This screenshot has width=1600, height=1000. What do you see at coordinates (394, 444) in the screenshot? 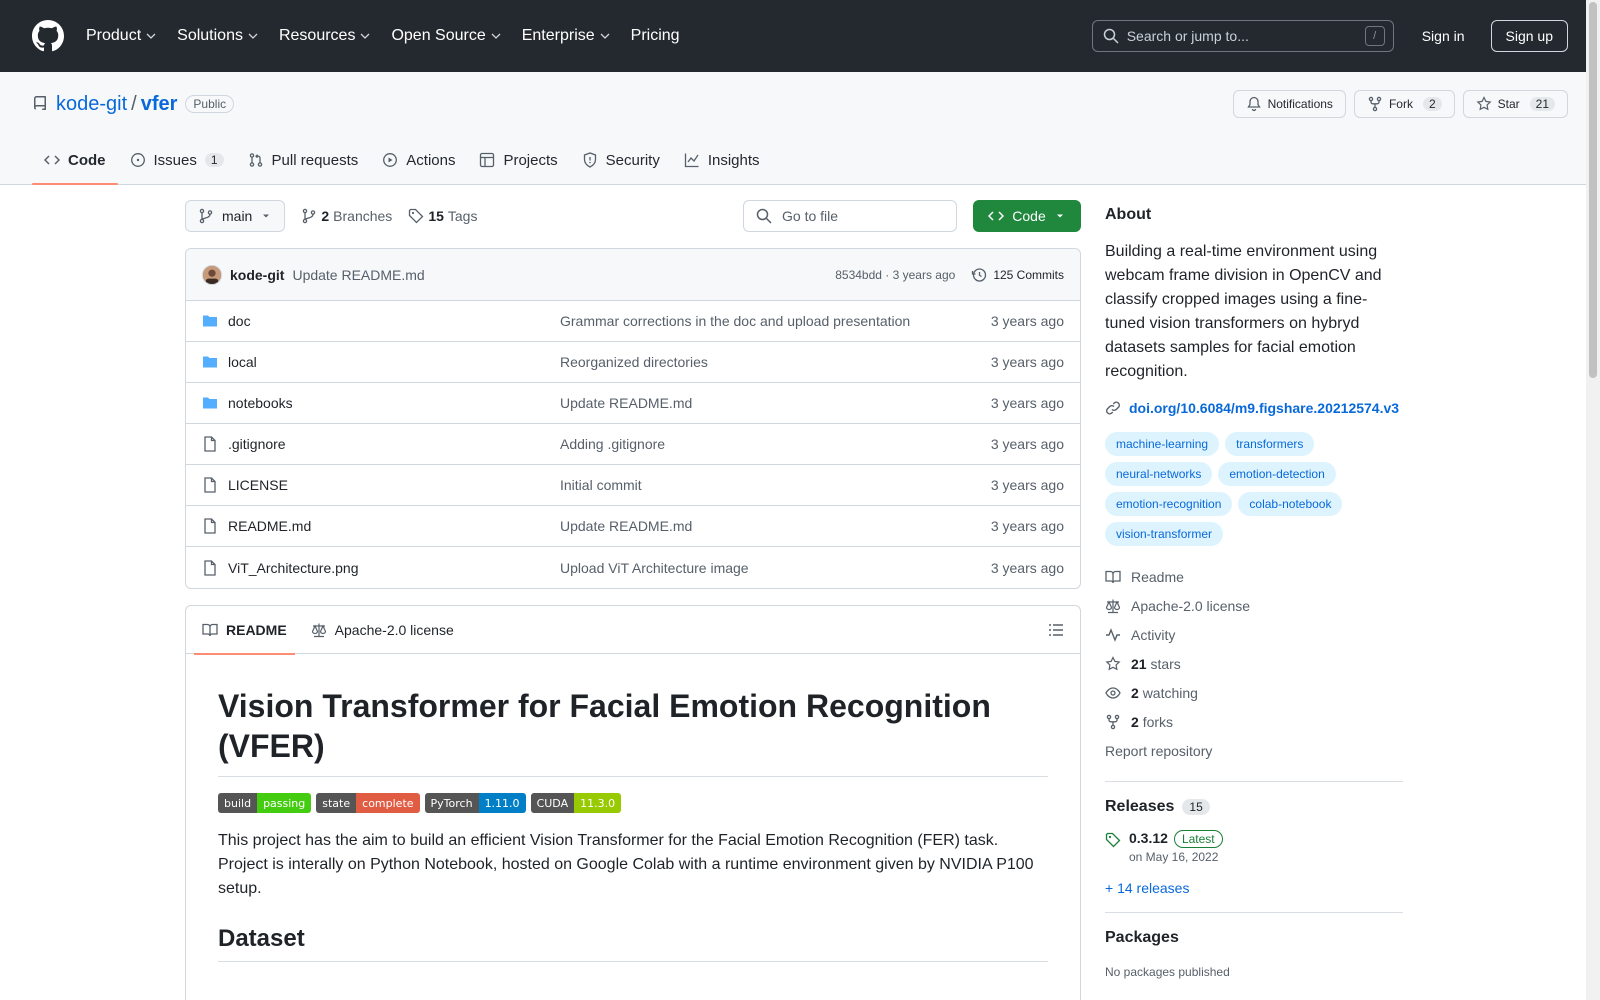
I see `file-name-link: .gitignore` at bounding box center [394, 444].